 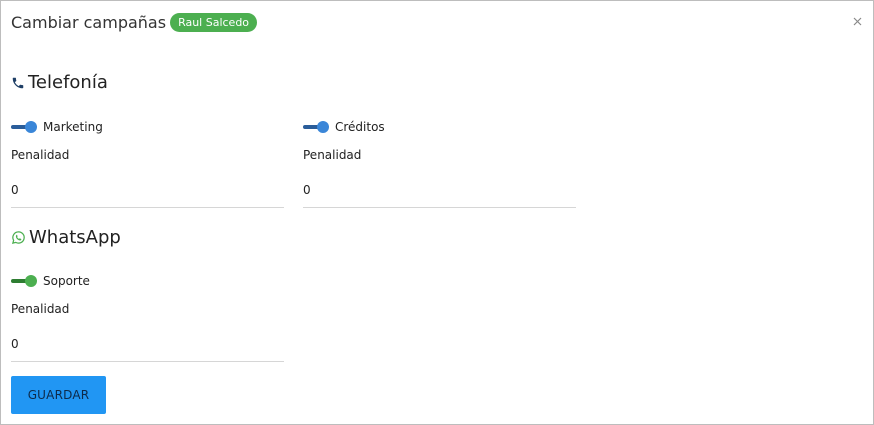 I want to click on section-telefonia-label: Telefonía, so click(x=68, y=82).